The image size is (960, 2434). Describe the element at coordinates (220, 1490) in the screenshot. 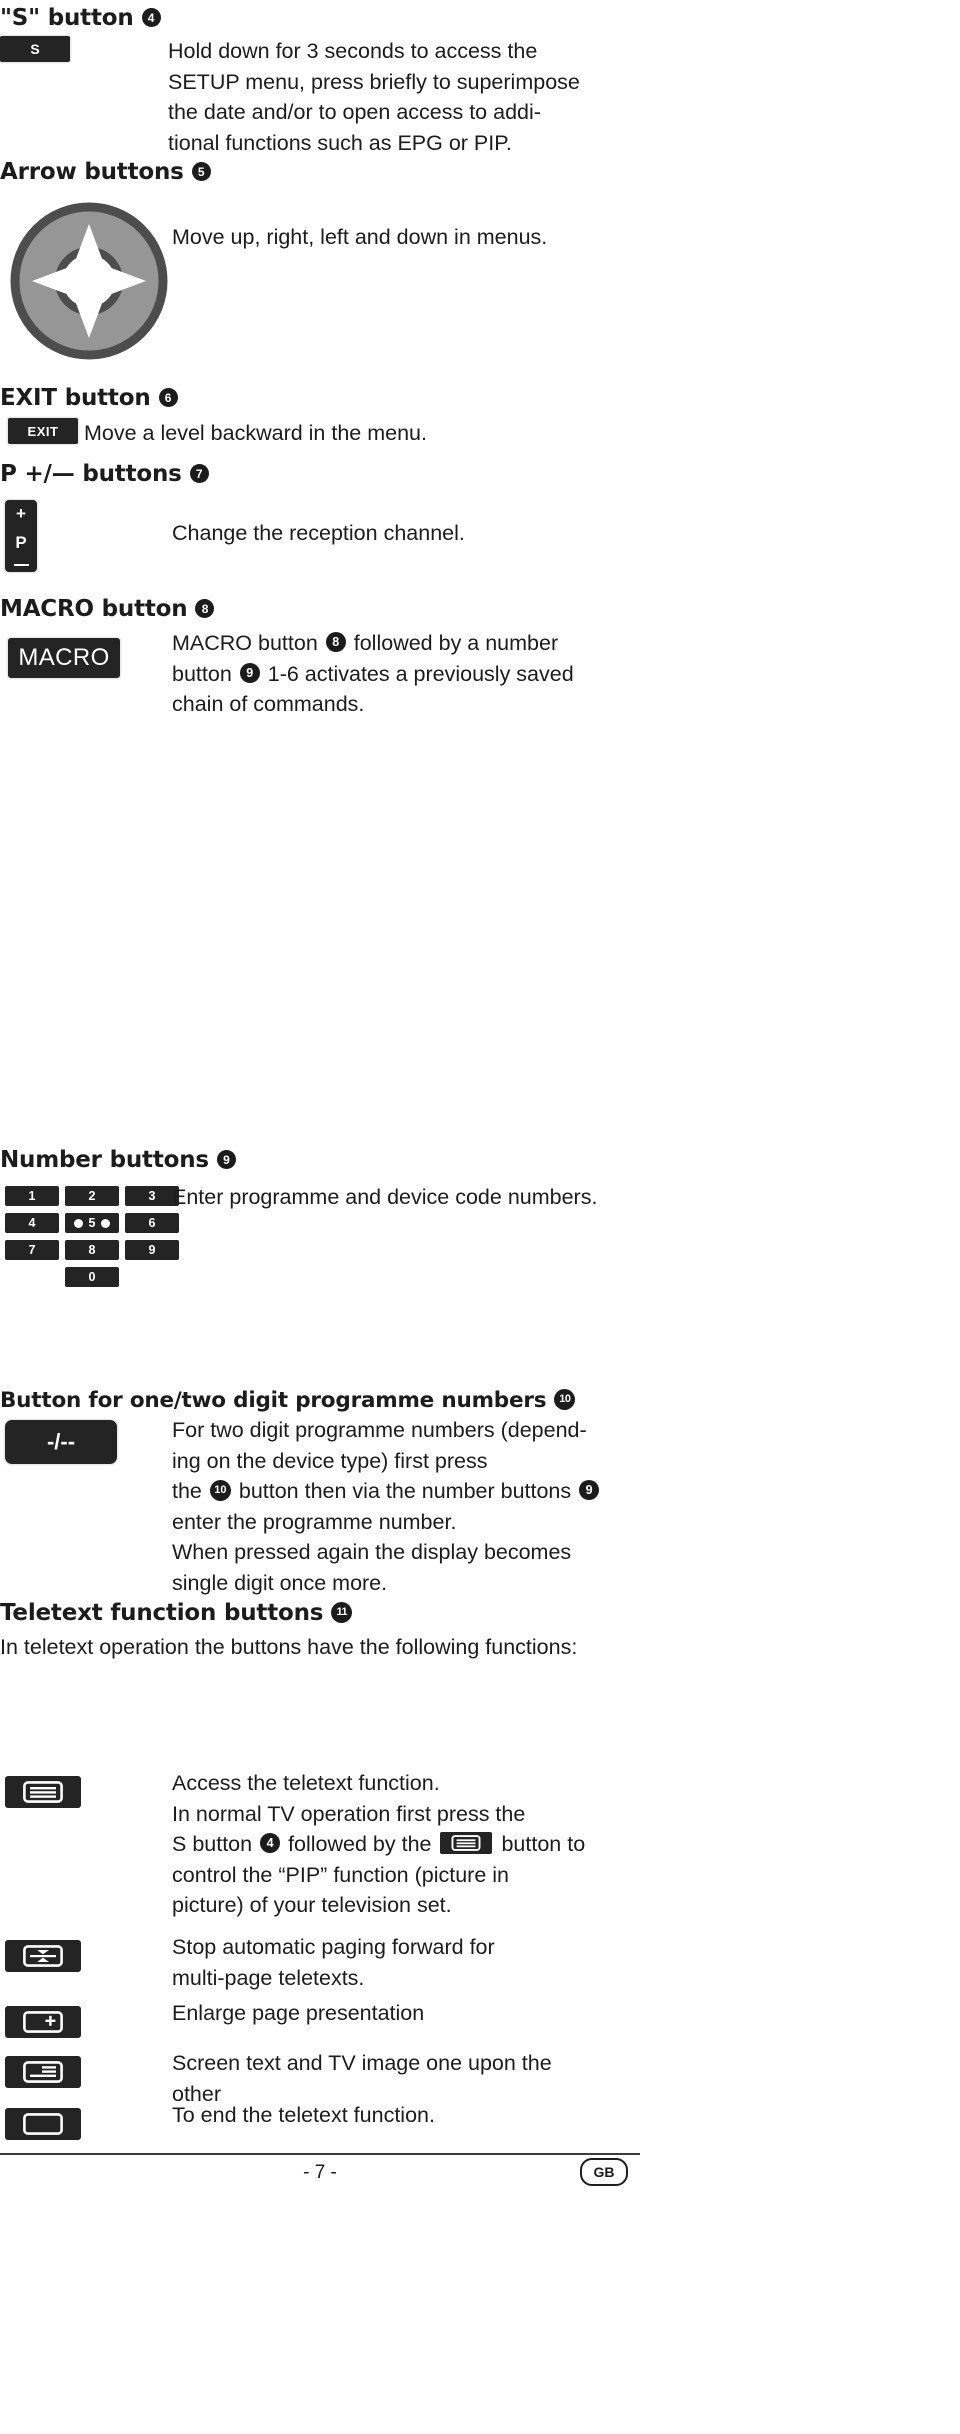

I see `marker-10-inline: 10` at that location.